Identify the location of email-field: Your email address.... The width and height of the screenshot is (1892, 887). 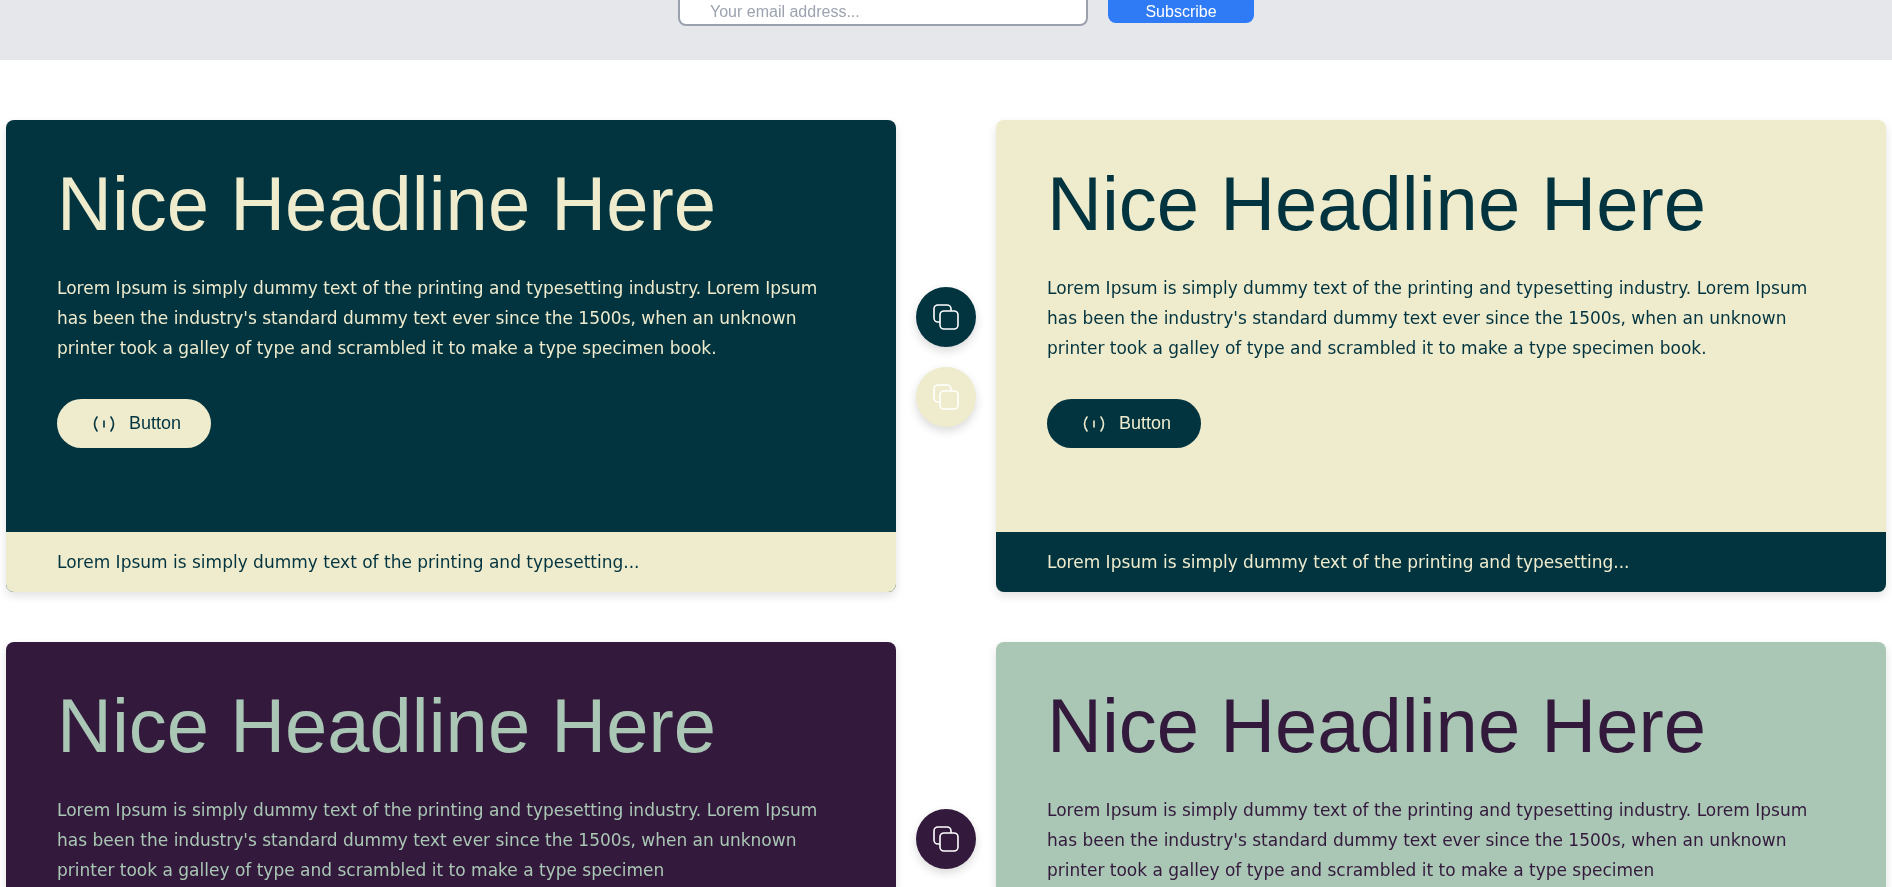
(883, 13).